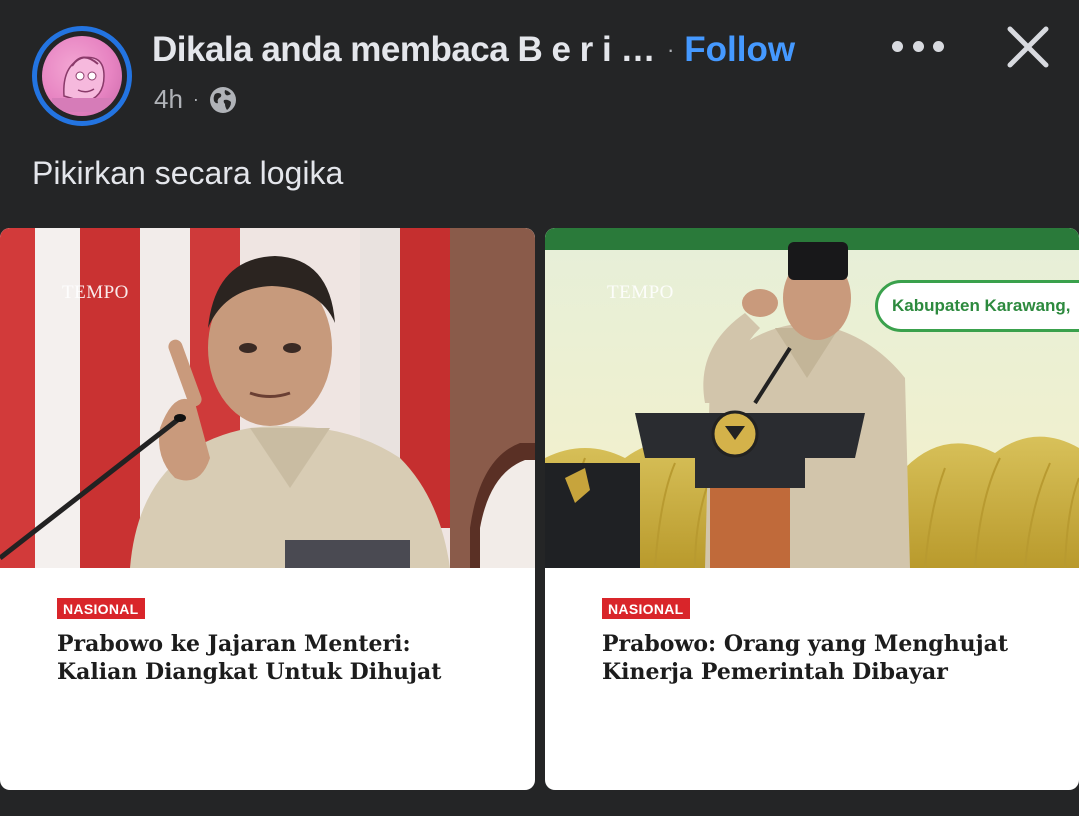 This screenshot has height=816, width=1079. I want to click on author-row: Dikala anda membaca B e r i … · Follow, so click(473, 50).